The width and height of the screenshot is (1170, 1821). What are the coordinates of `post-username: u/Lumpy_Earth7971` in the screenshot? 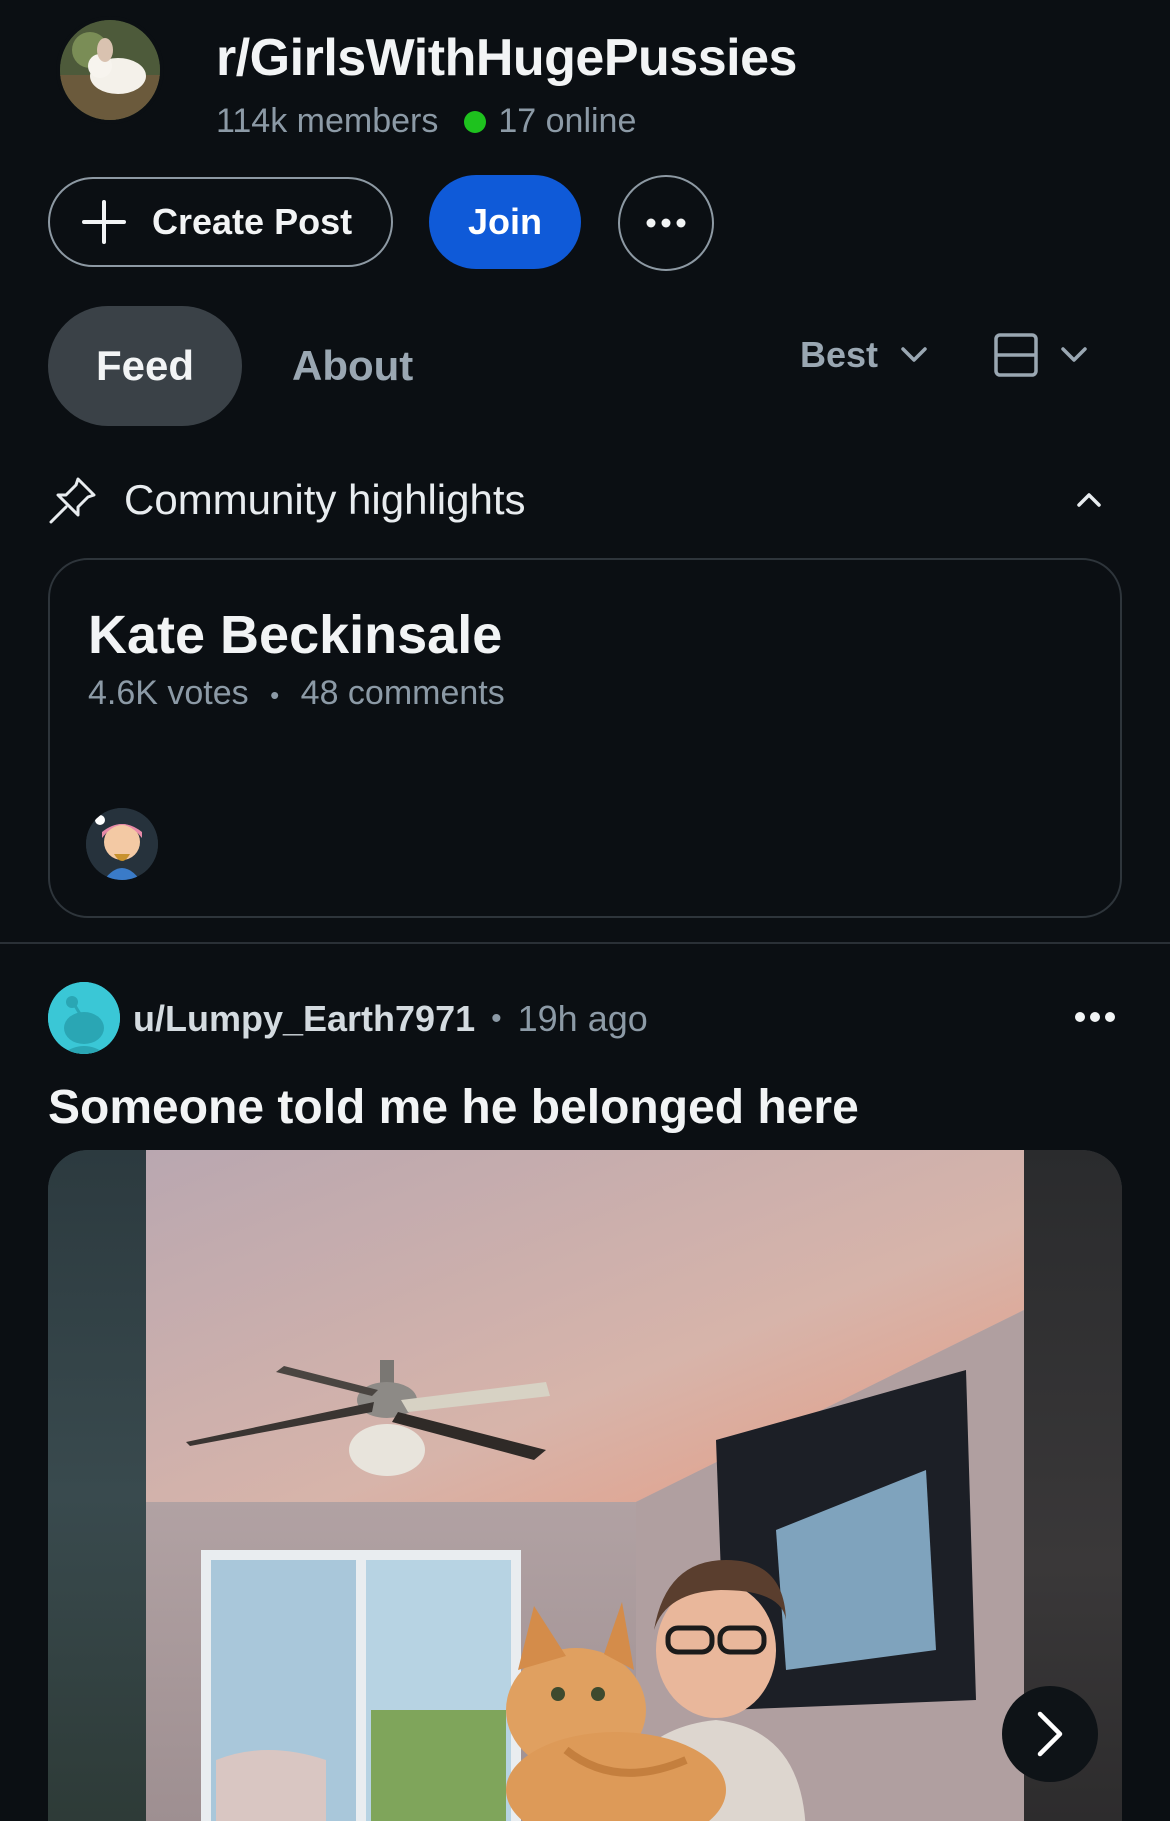 It's located at (304, 1019).